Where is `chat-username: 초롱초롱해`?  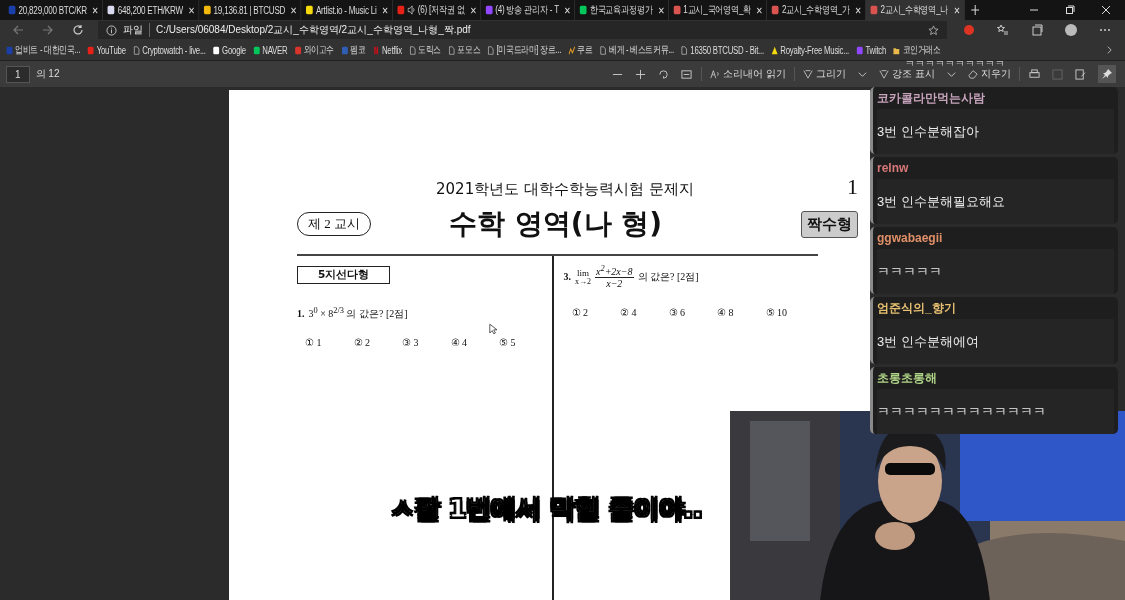
chat-username: 초롱초롱해 is located at coordinates (907, 378).